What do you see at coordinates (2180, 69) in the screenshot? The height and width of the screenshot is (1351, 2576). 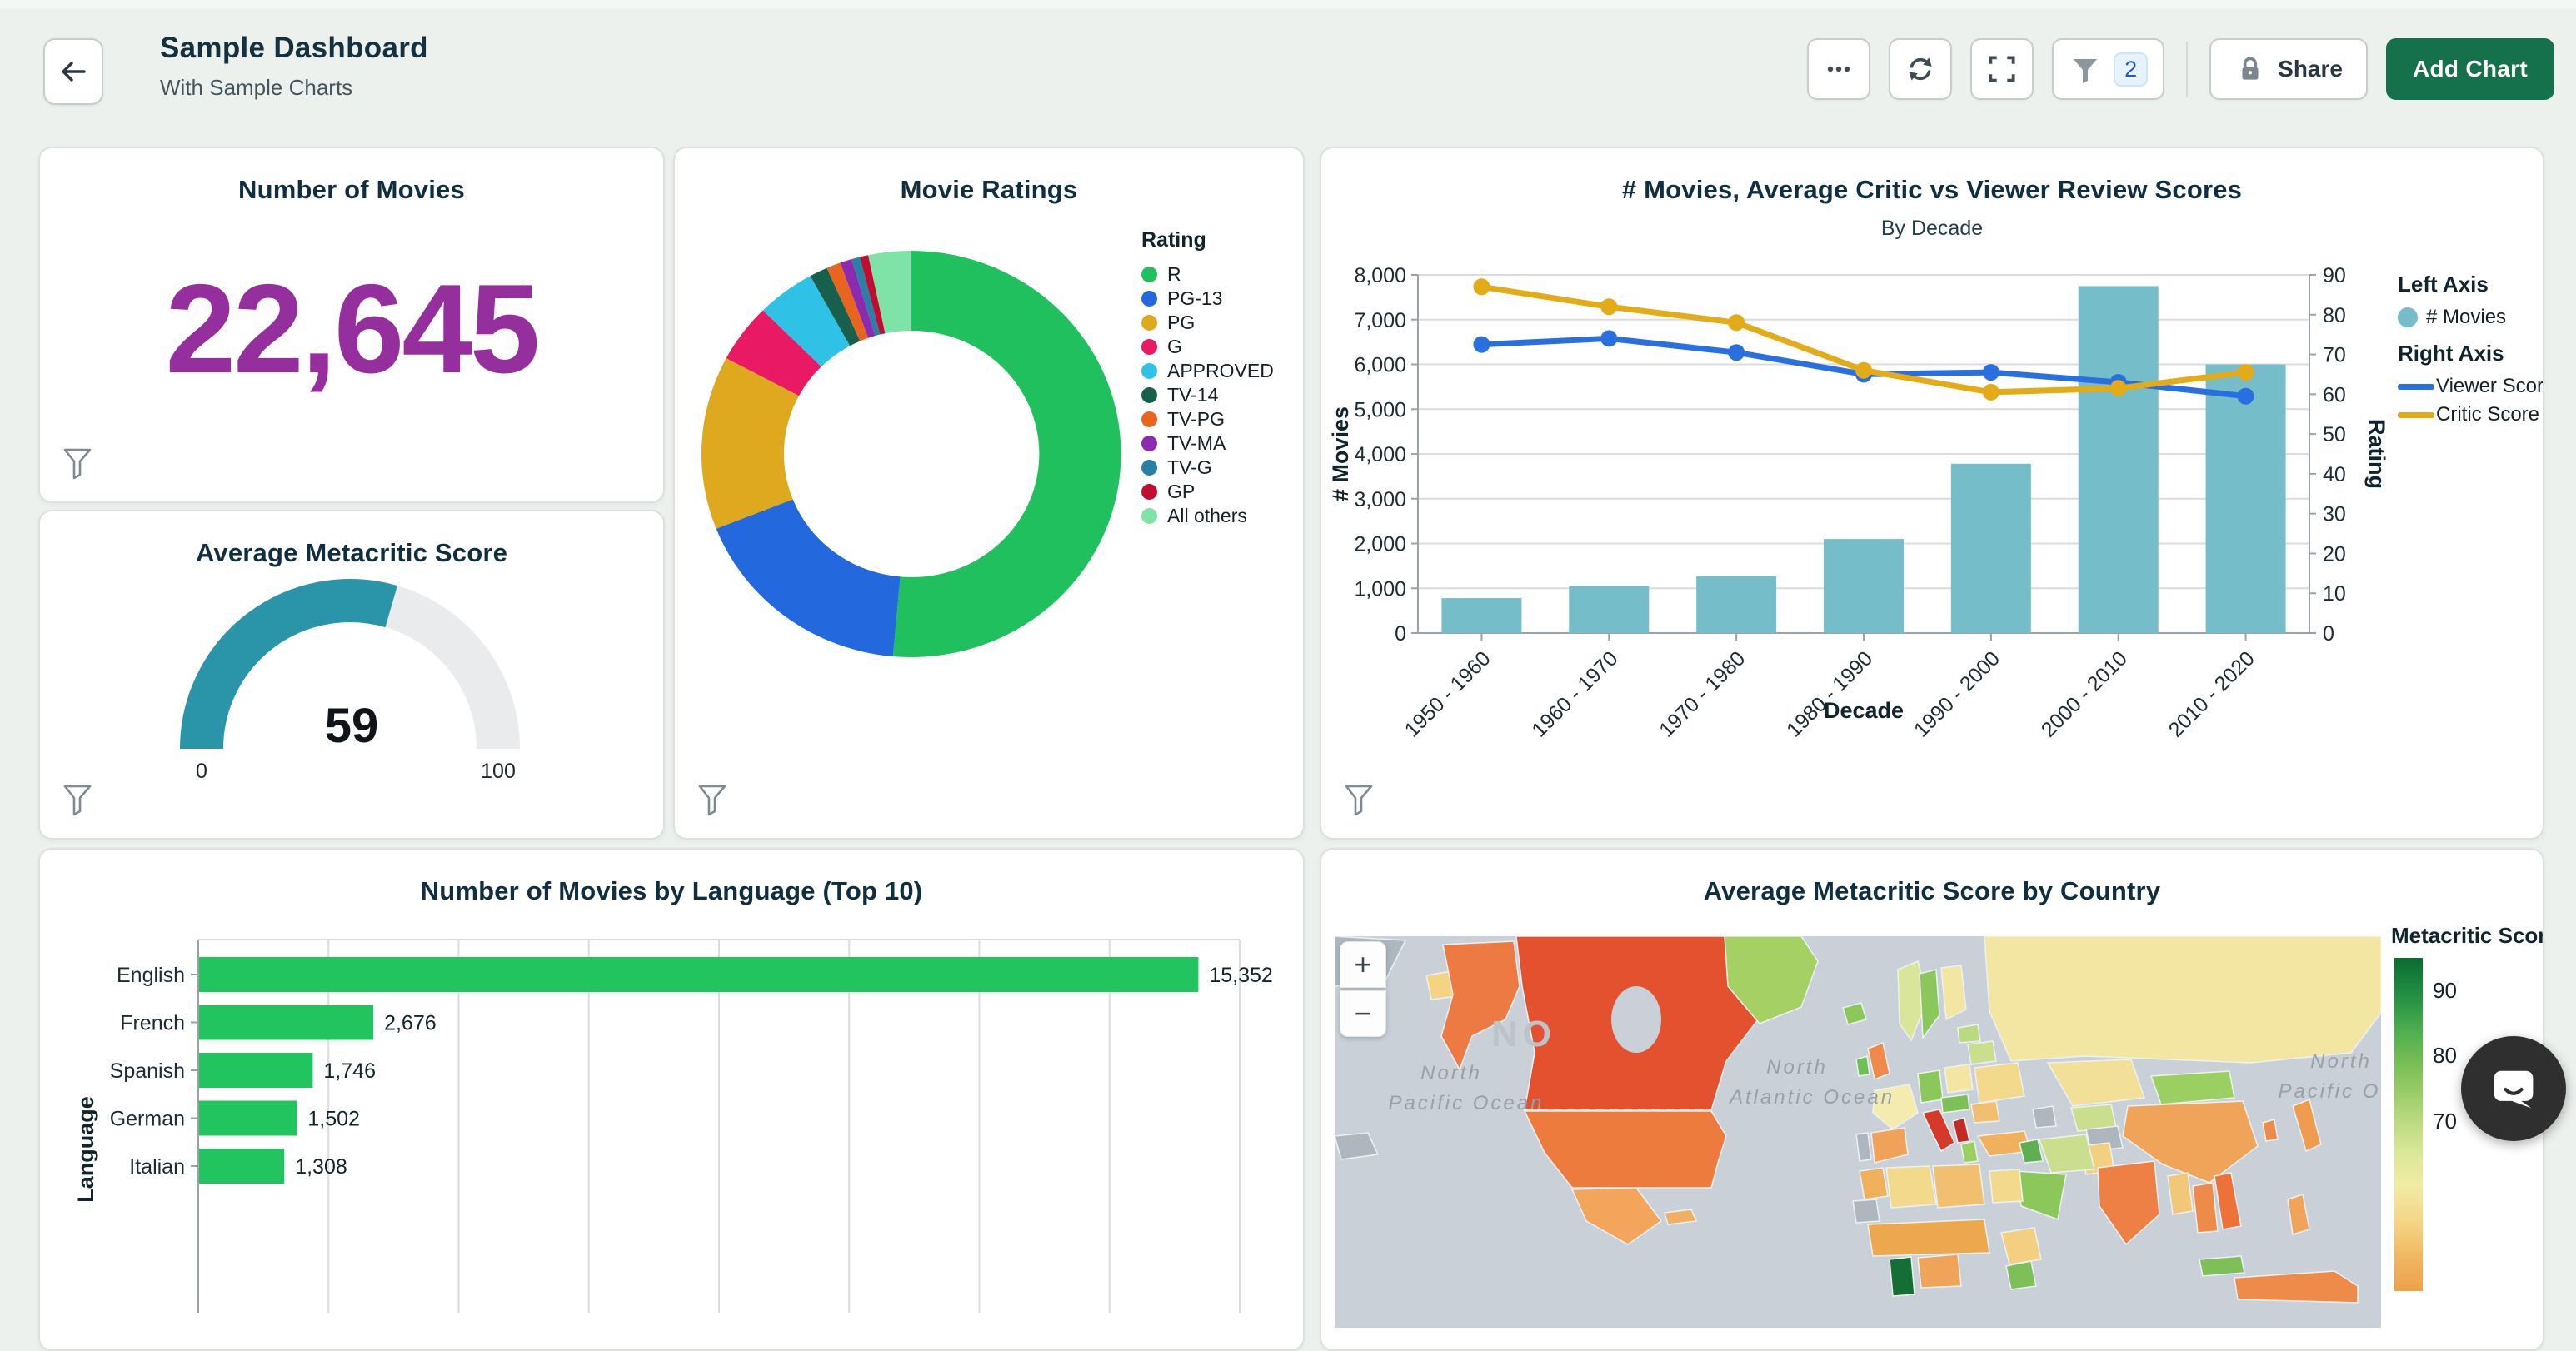 I see `header-toolbar: 2 Share Add Chart` at bounding box center [2180, 69].